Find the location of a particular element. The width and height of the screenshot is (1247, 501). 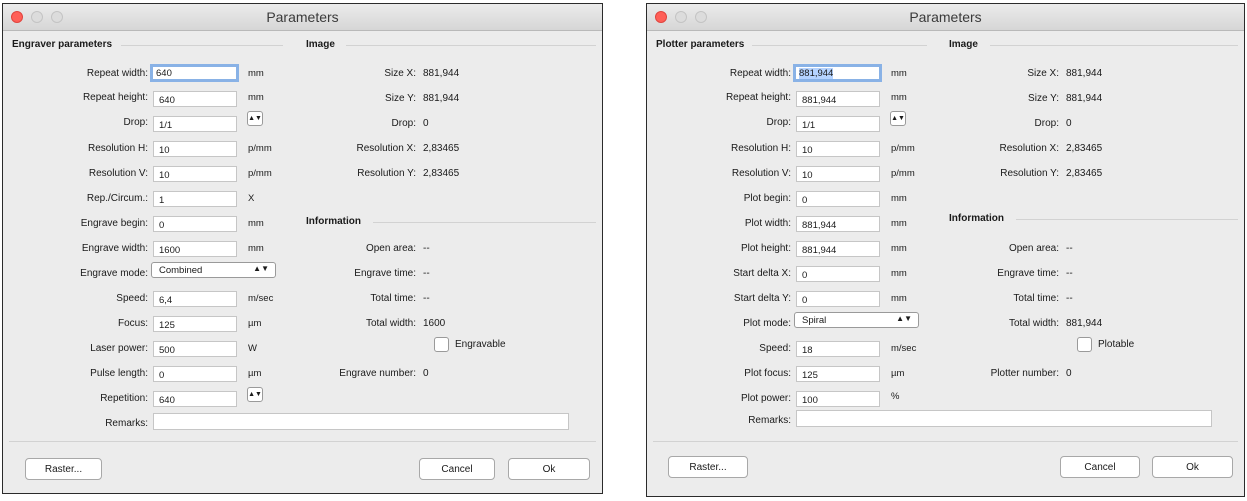

total-time-value: -- is located at coordinates (1069, 298).